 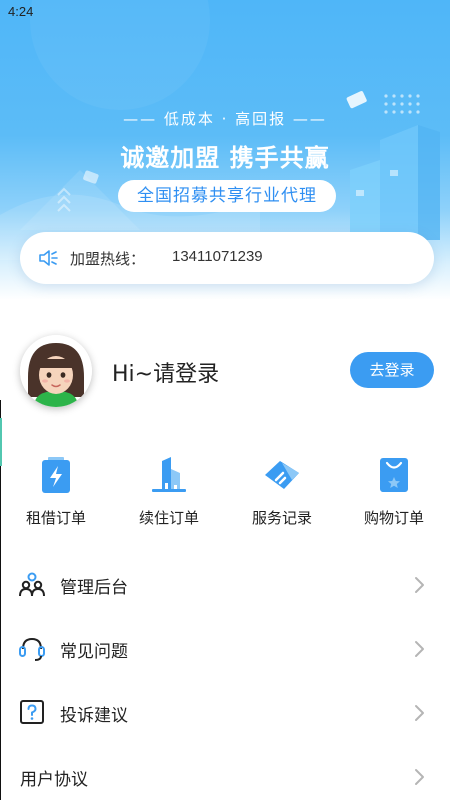 I want to click on grid-label: 服务记录, so click(x=281, y=518).